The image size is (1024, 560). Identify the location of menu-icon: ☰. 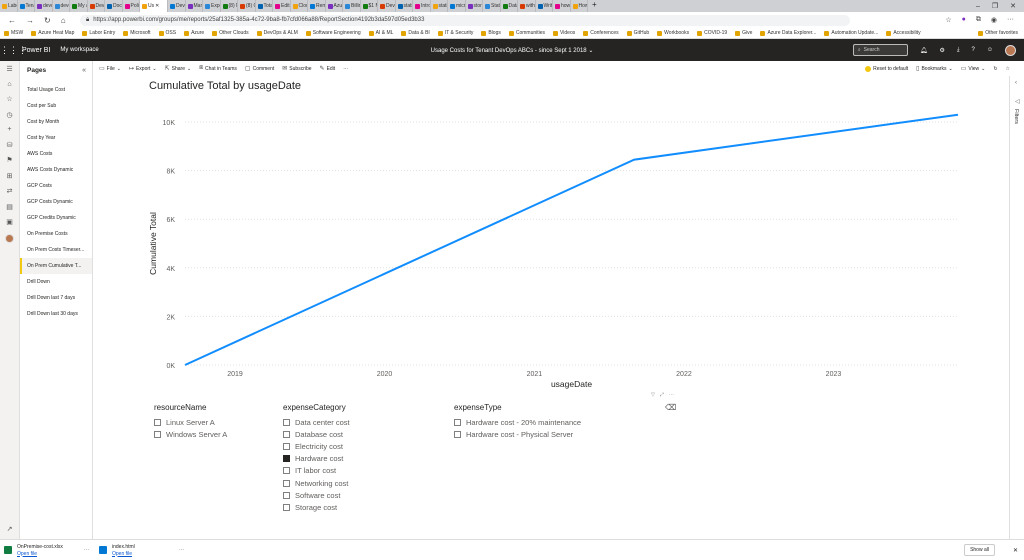
(9, 69).